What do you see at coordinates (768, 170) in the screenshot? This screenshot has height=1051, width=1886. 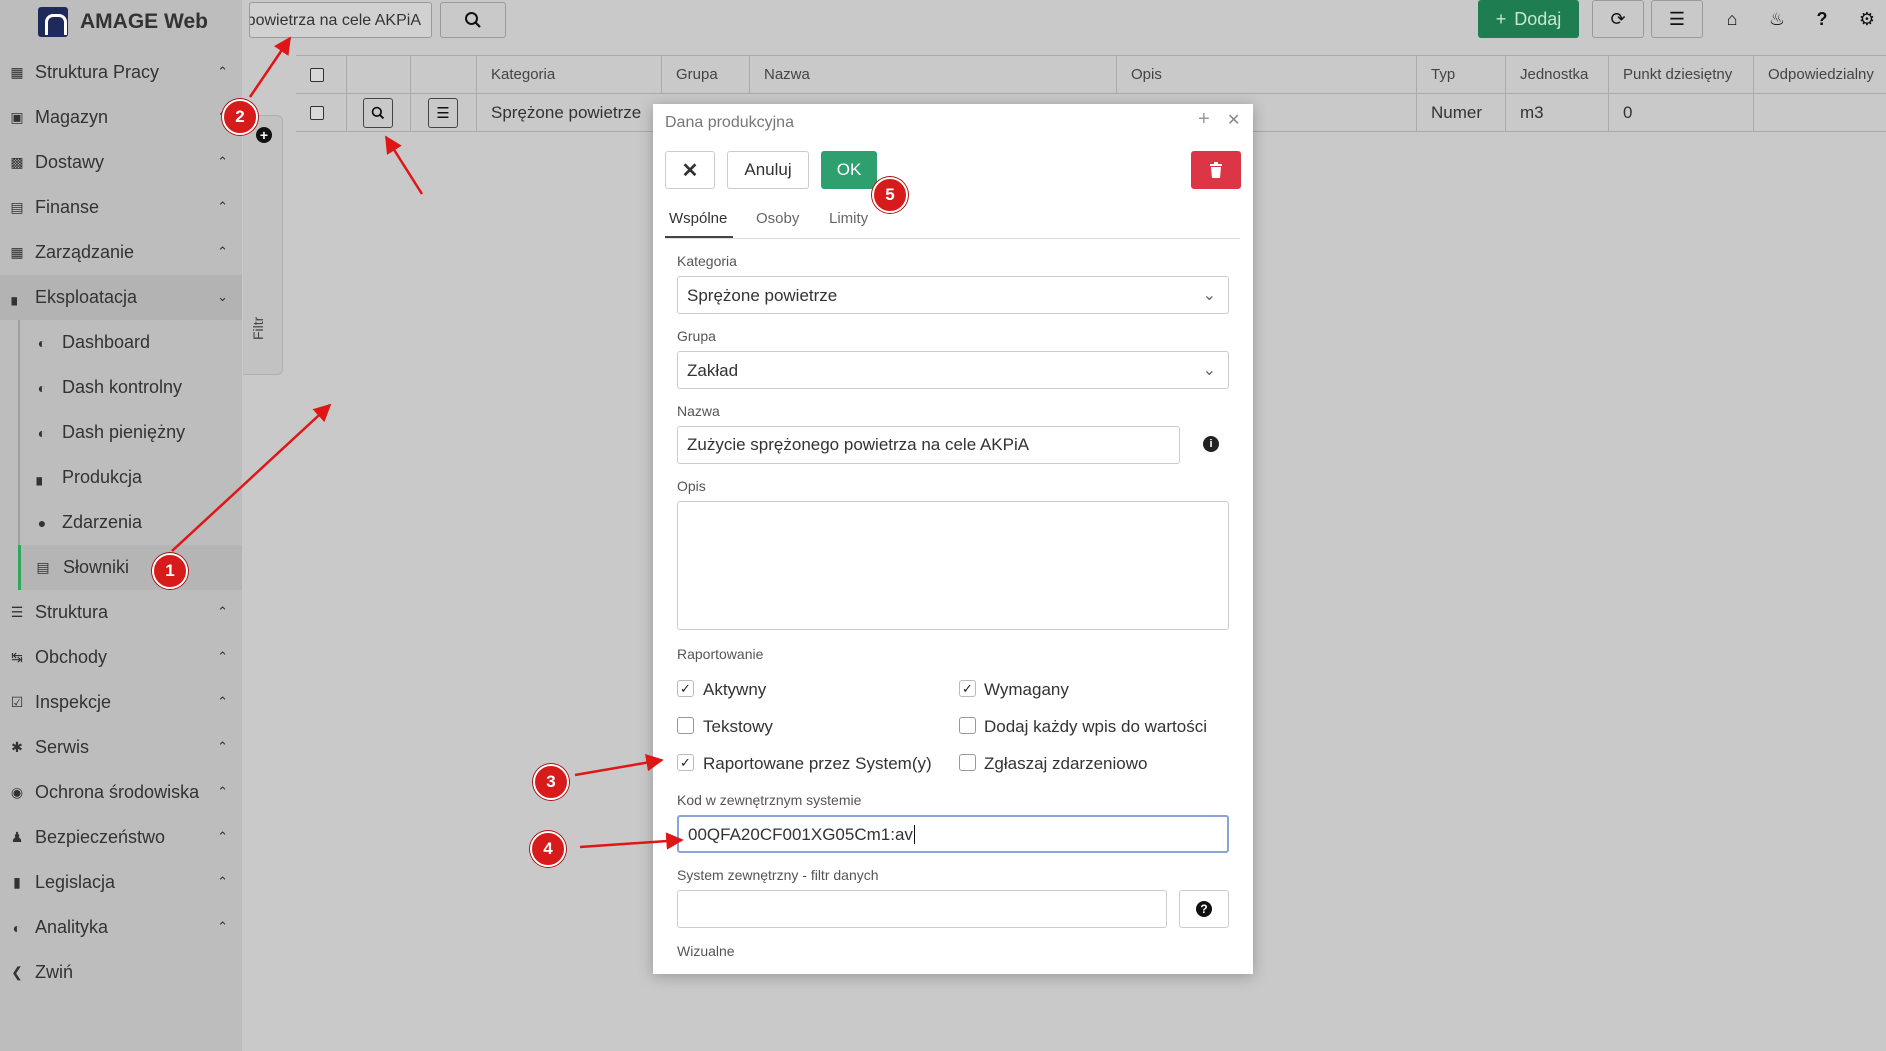 I see `cancel-button: Anuluj` at bounding box center [768, 170].